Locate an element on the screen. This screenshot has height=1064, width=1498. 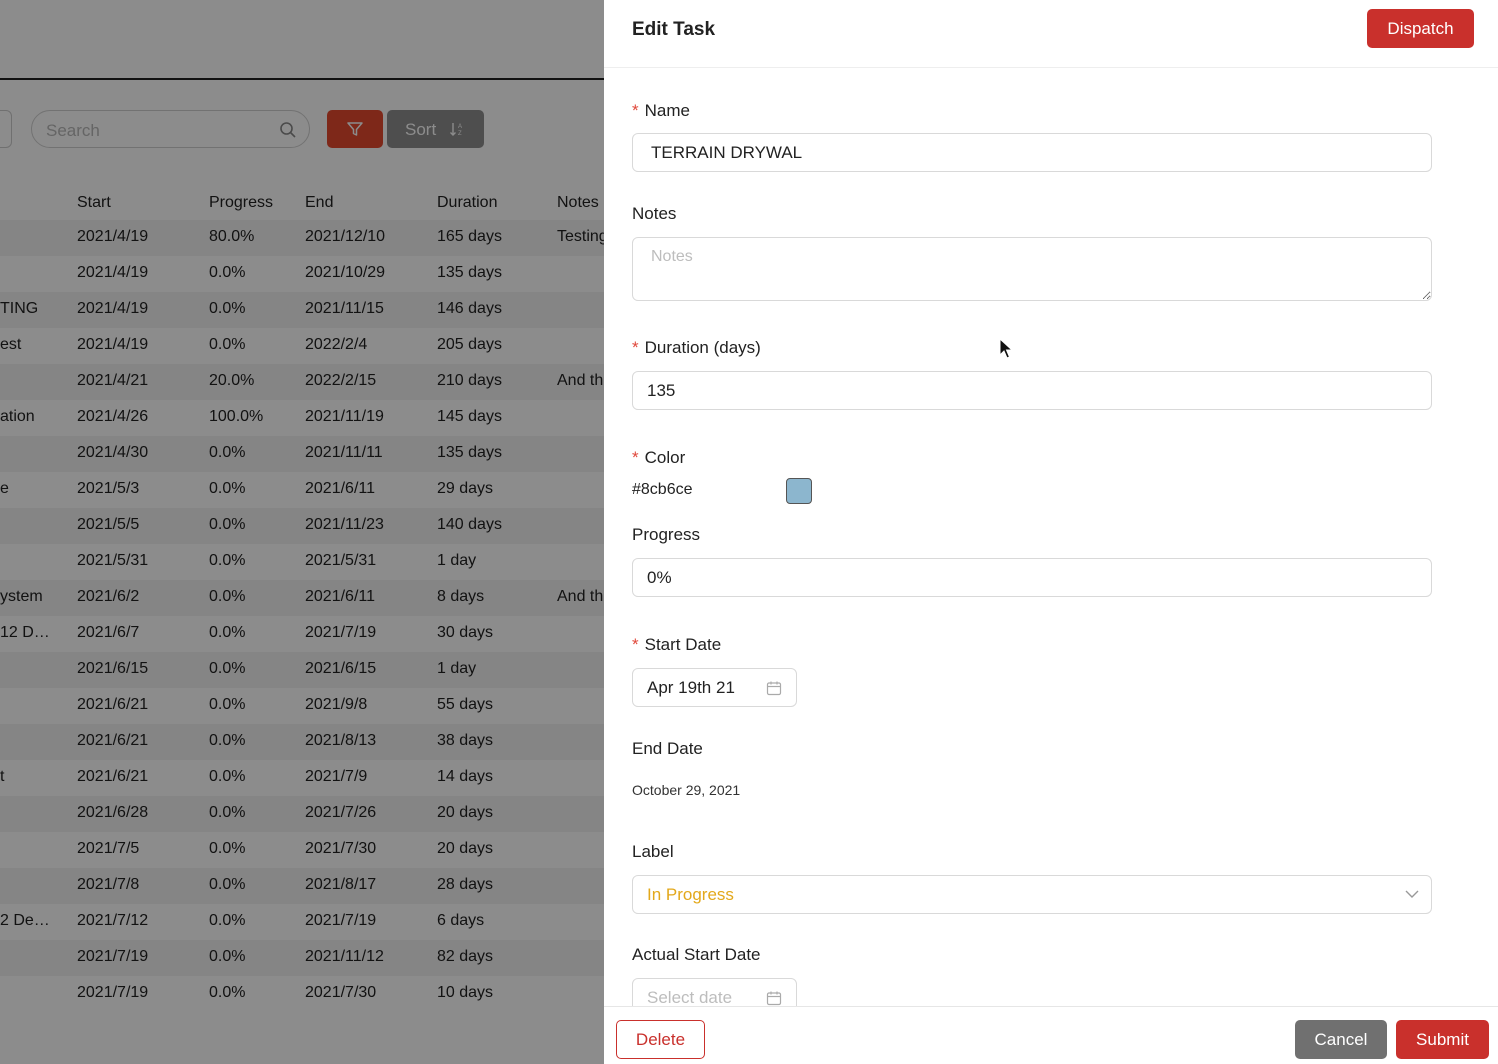
dispatch-button: Dispatch is located at coordinates (1420, 28).